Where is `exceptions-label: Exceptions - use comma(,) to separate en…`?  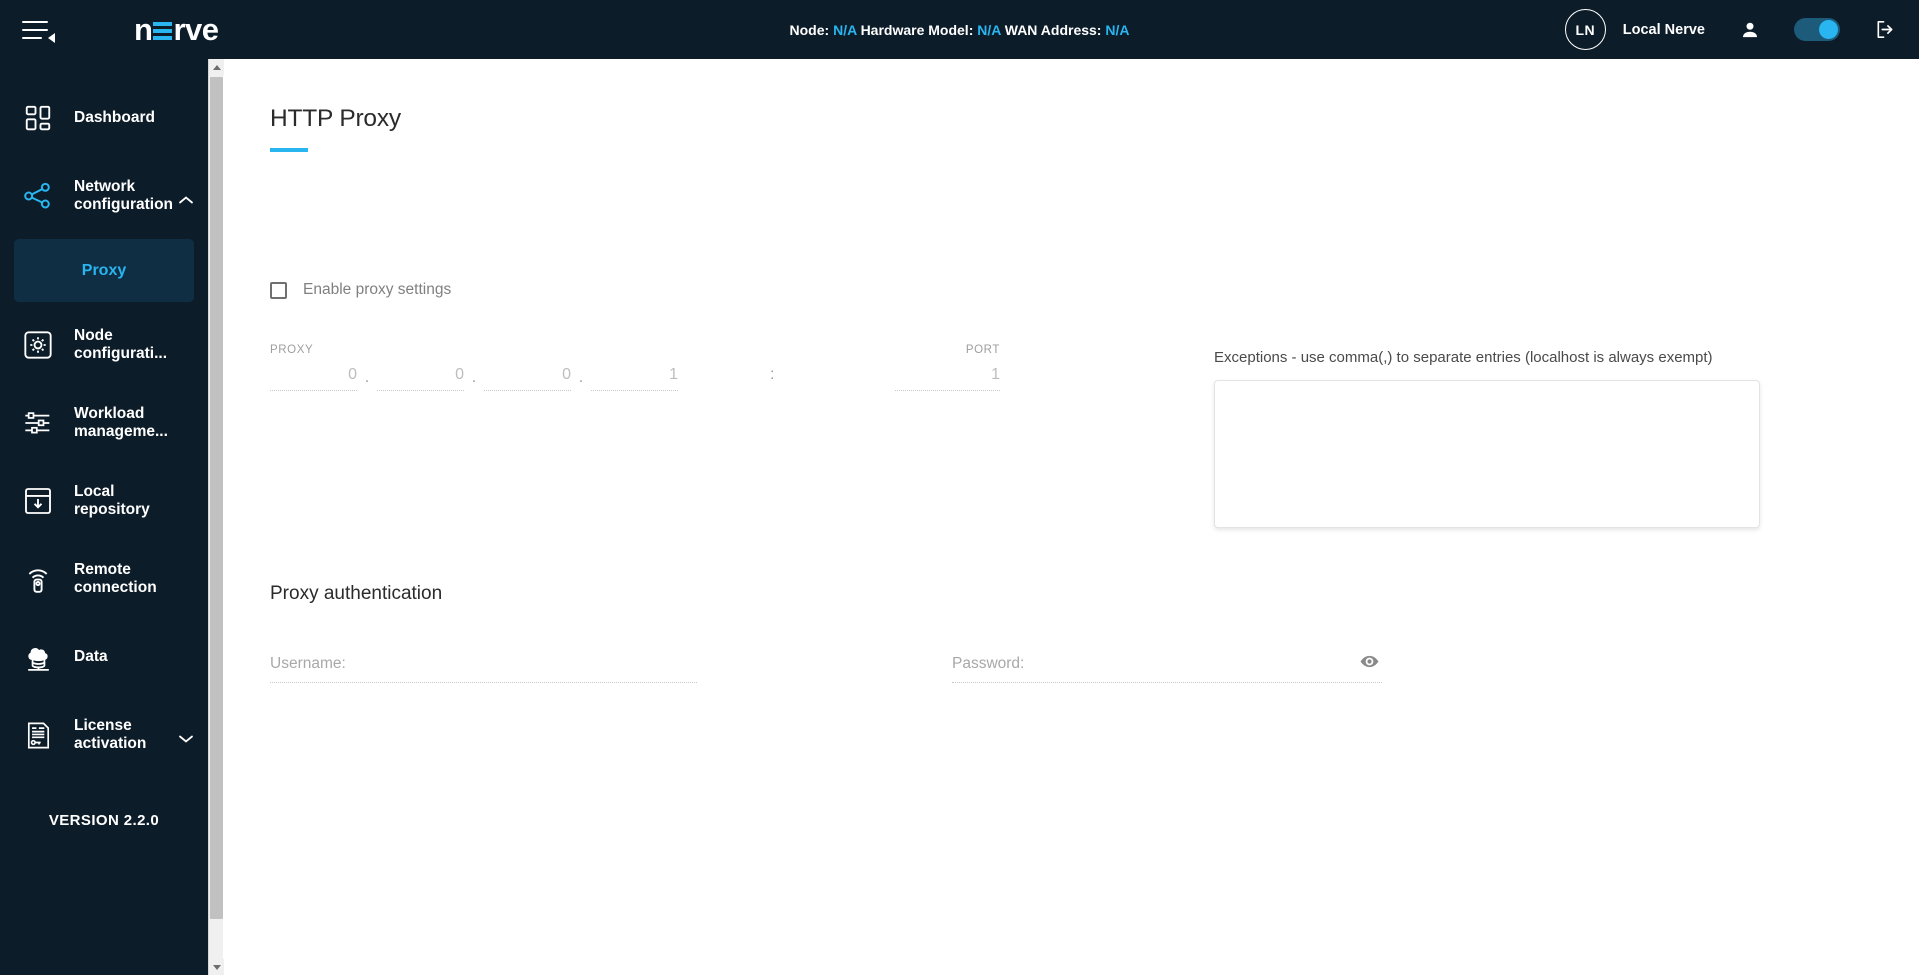 exceptions-label: Exceptions - use comma(,) to separate en… is located at coordinates (1463, 357).